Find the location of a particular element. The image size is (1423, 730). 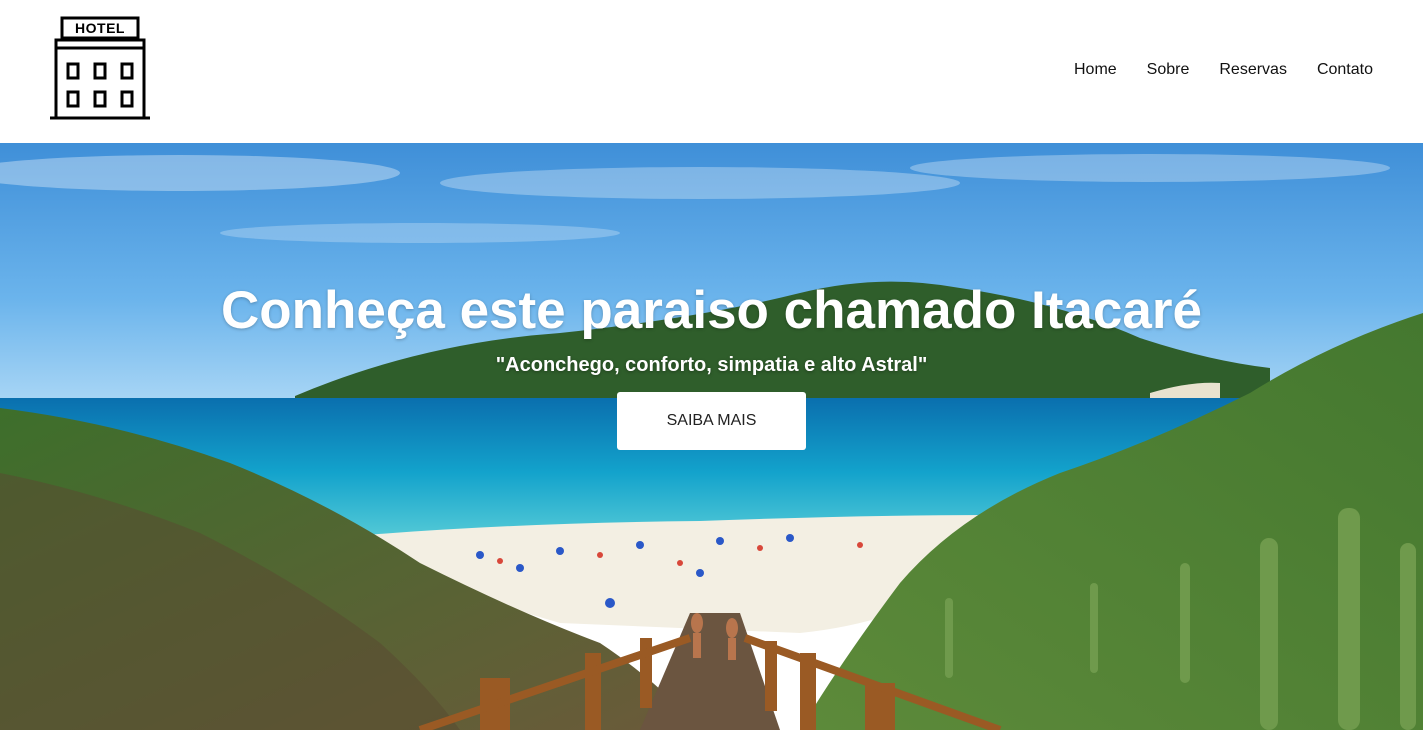

saiba-mais-button: SAIBA MAIS is located at coordinates (711, 421).